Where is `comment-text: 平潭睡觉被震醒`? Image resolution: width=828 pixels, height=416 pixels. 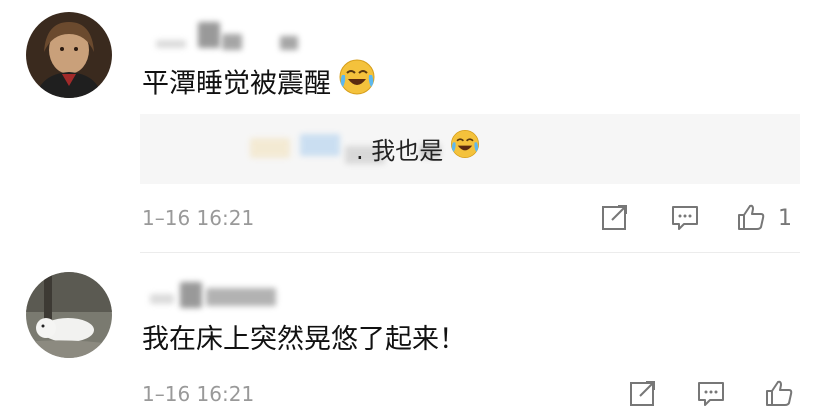 comment-text: 平潭睡觉被震醒 is located at coordinates (259, 83).